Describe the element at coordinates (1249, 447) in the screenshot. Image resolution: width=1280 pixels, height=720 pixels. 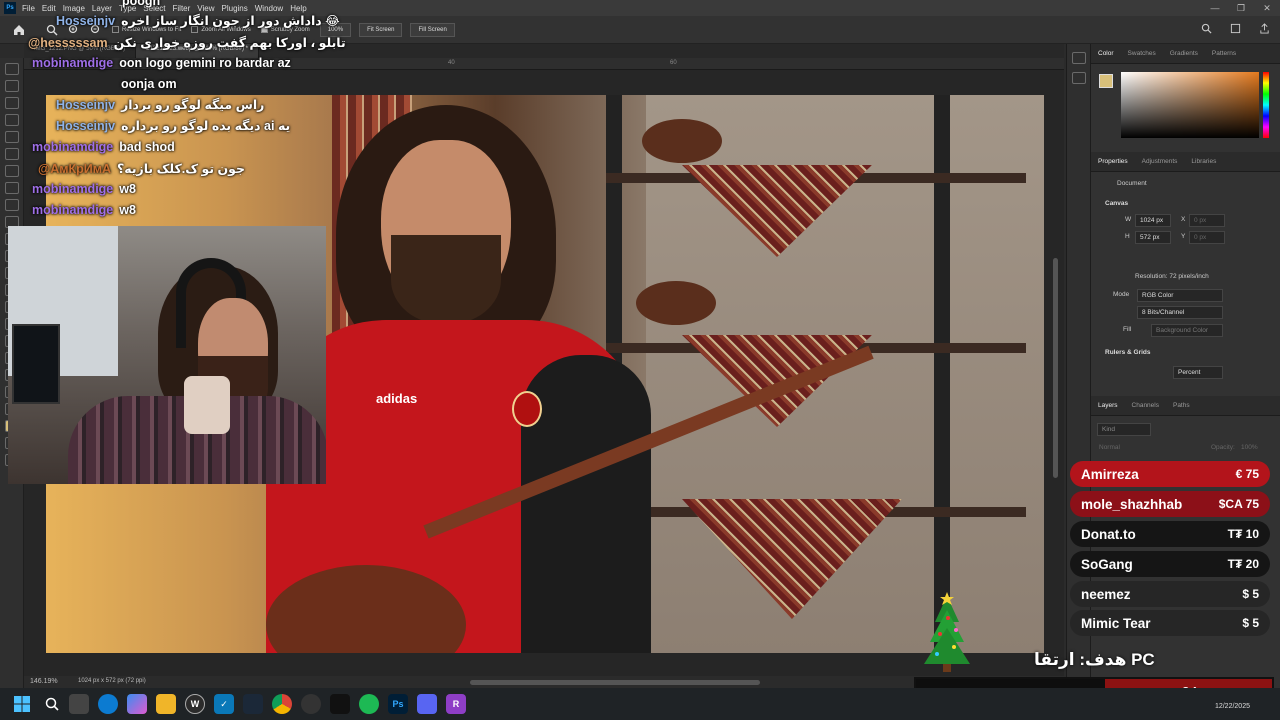
I see `opacity-value: 100%` at that location.